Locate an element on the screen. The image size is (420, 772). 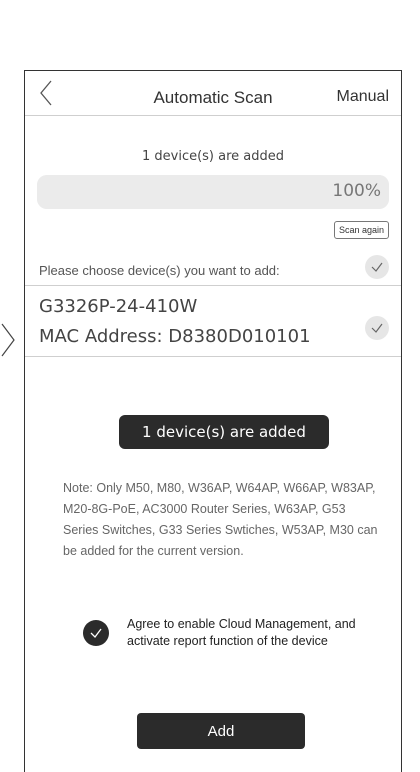
header-bar: Automatic Scan Manual is located at coordinates (213, 93).